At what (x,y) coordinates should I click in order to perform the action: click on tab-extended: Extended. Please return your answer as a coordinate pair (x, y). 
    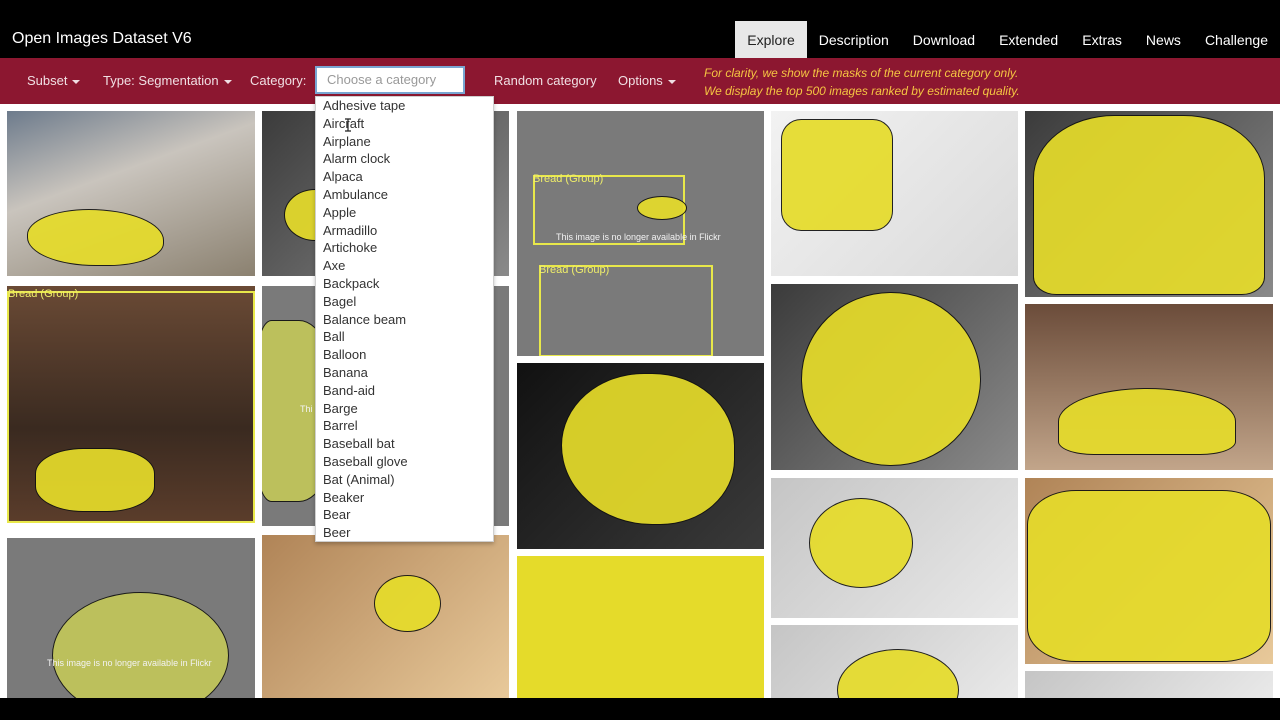
    Looking at the image, I should click on (1028, 40).